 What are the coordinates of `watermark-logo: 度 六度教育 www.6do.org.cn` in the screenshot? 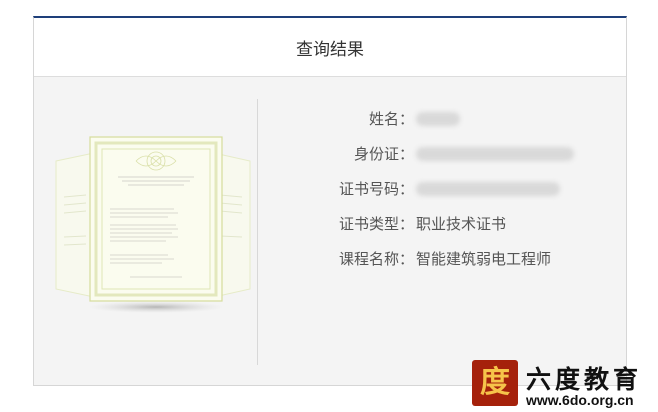 It's located at (565, 386).